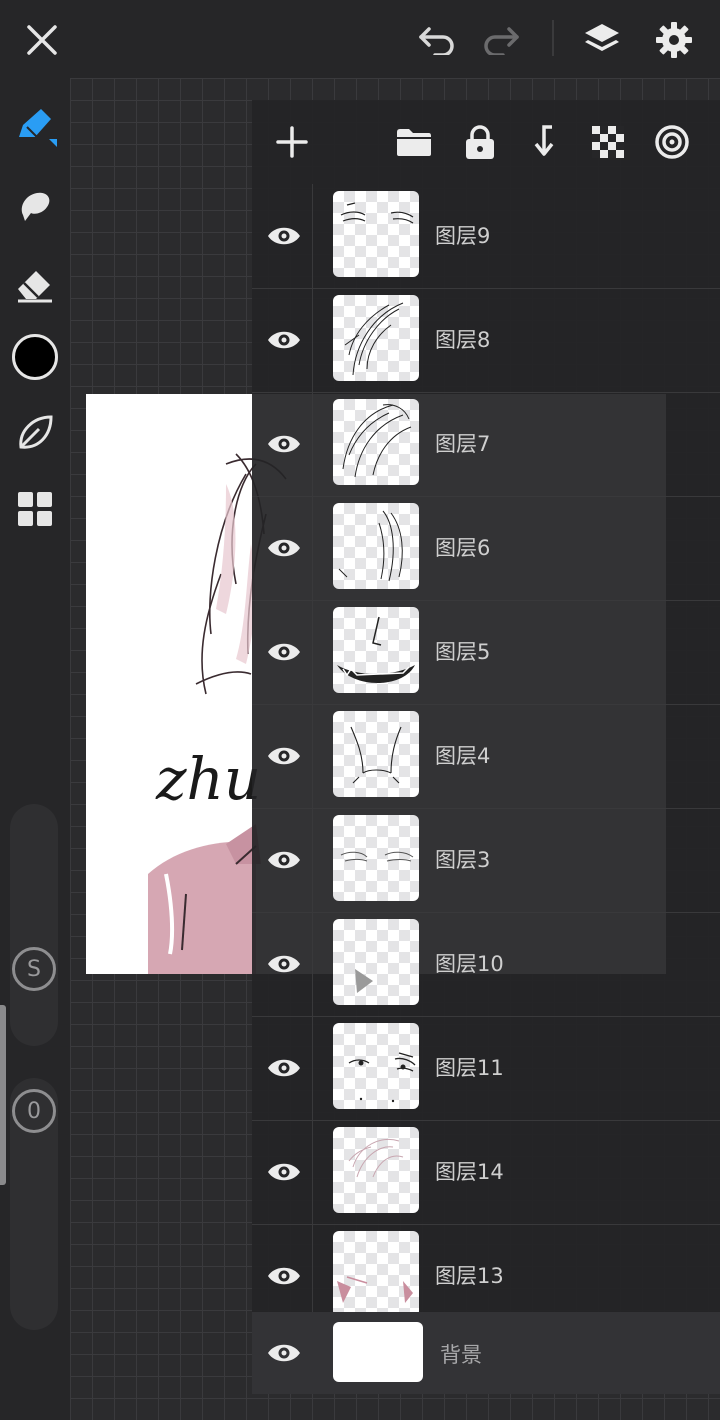  I want to click on side-handle, so click(3, 1095).